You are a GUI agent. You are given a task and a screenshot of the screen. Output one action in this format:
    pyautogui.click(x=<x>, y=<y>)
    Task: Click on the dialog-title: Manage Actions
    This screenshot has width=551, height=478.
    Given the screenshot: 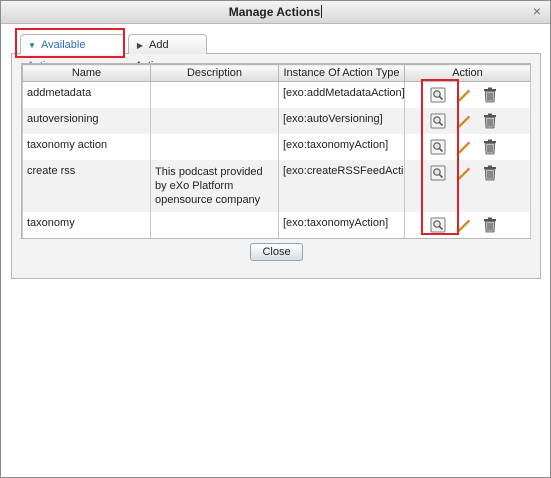 What is the action you would take?
    pyautogui.click(x=275, y=12)
    